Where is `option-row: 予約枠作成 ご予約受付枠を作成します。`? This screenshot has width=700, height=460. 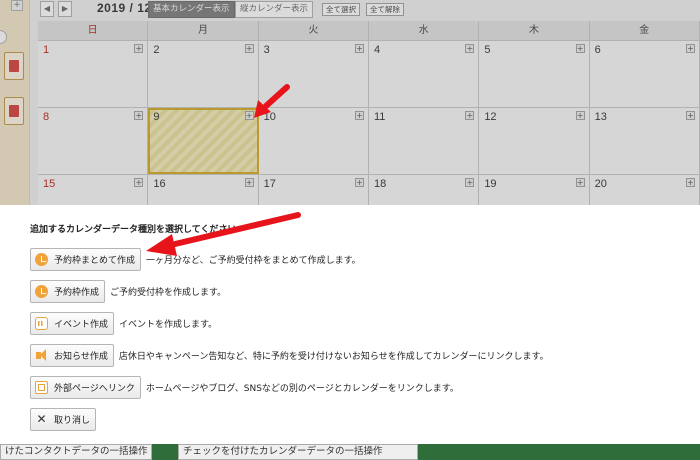 option-row: 予約枠作成 ご予約受付枠を作成します。 is located at coordinates (128, 291).